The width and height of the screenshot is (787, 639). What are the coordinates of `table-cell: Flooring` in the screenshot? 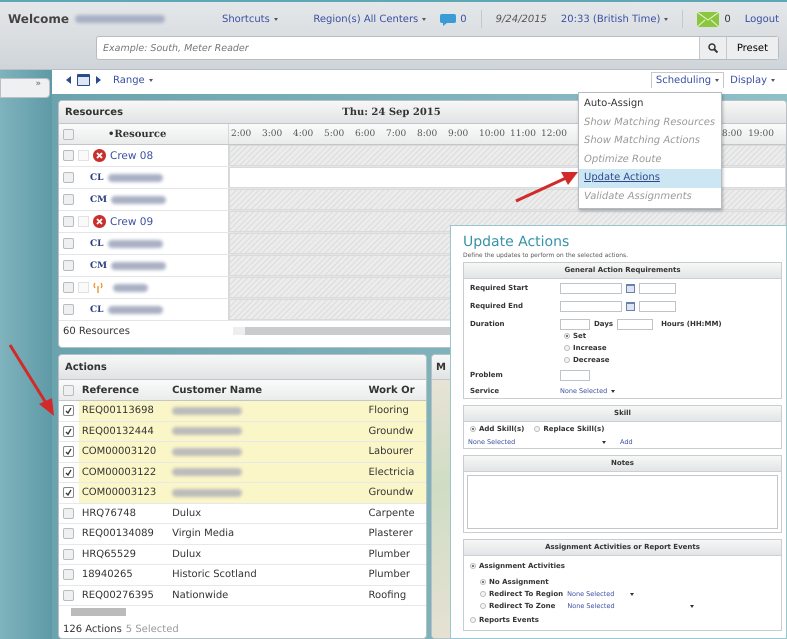 It's located at (395, 410).